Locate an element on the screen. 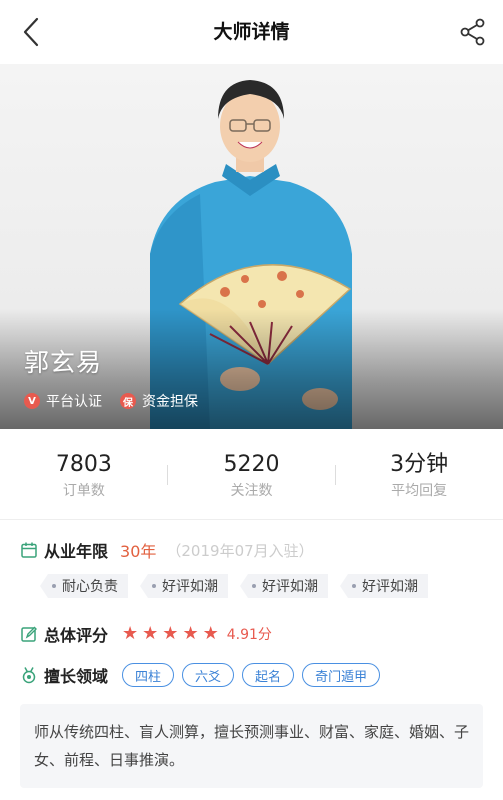 Image resolution: width=503 pixels, height=800 pixels. platform-certified-badge: V 平台认证 is located at coordinates (63, 401).